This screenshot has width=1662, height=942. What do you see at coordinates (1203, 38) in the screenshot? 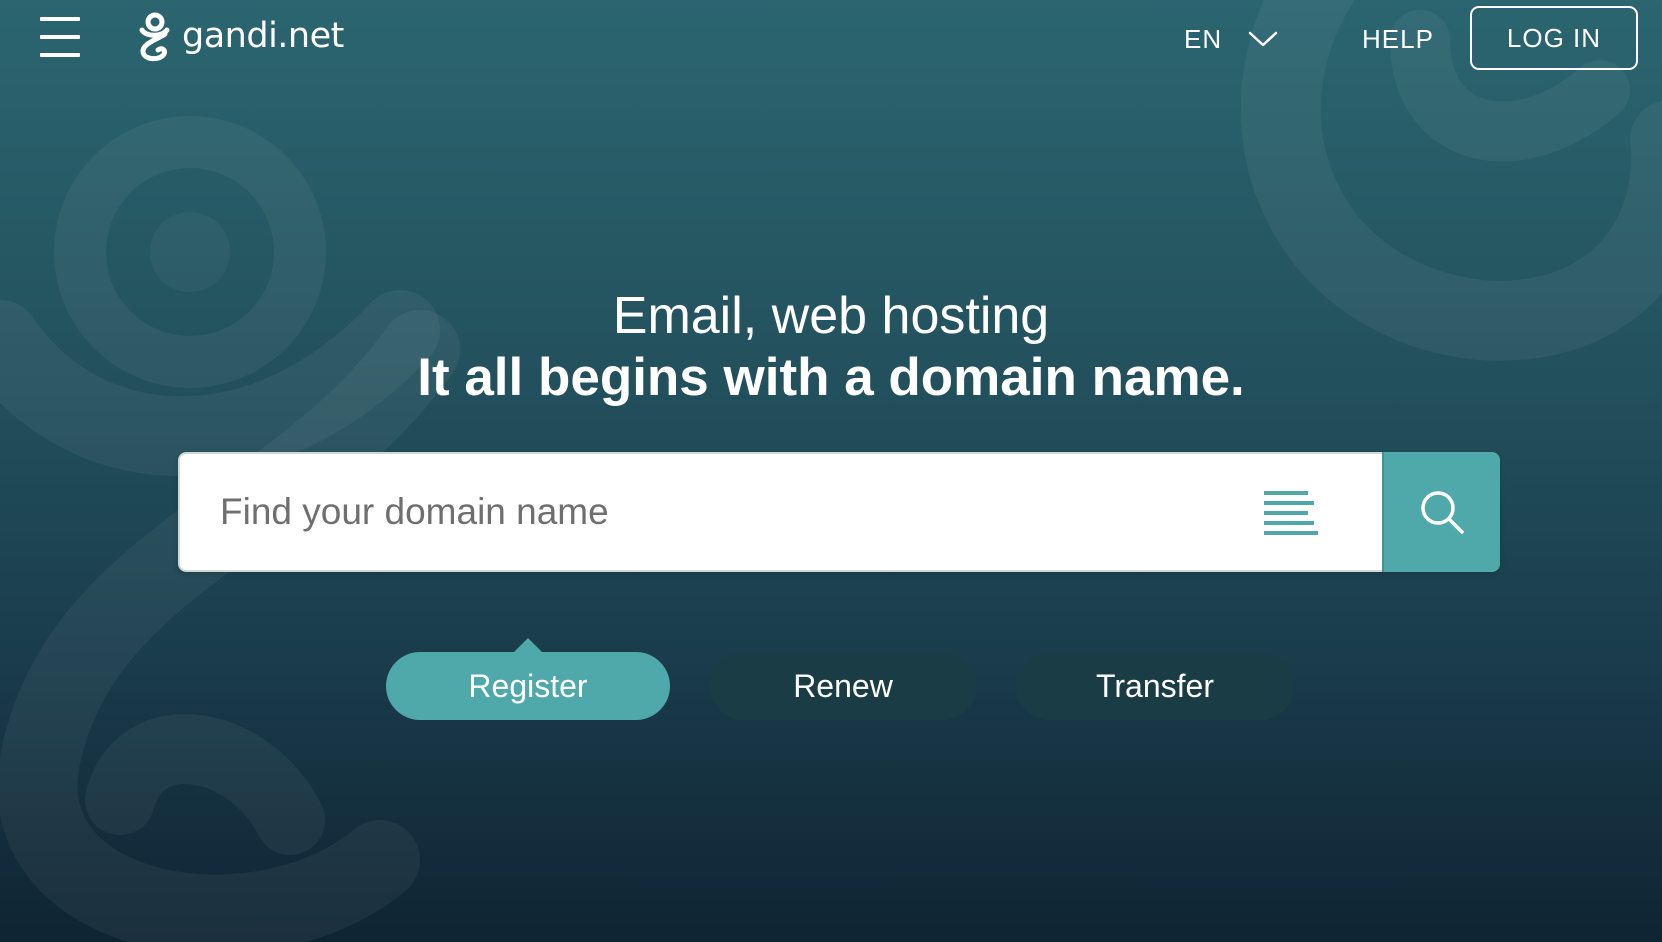
I see `language-label: EN` at bounding box center [1203, 38].